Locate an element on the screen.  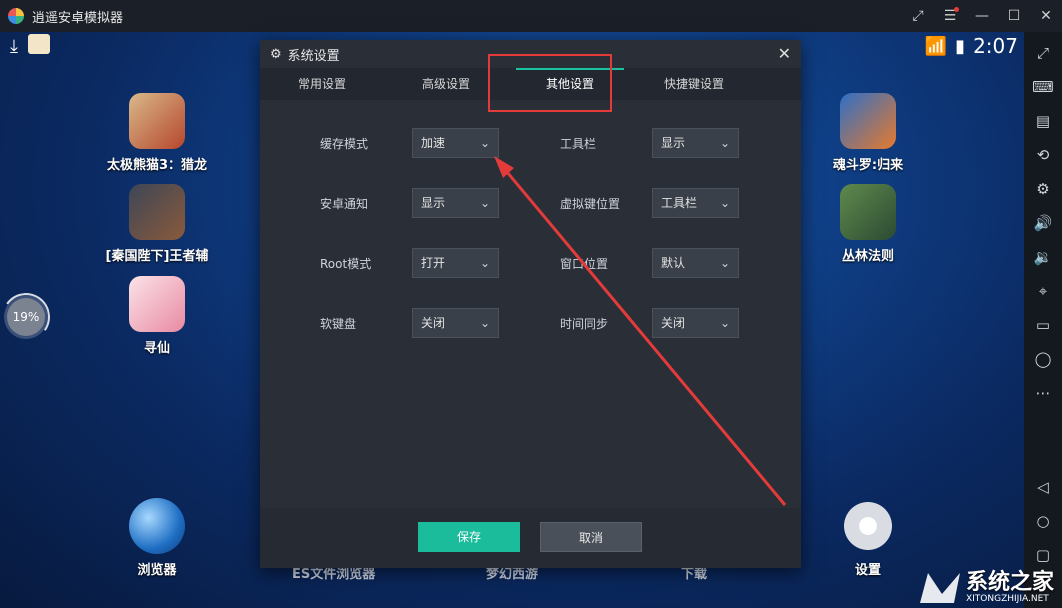
contra-game-icon is located at coordinates (868, 121).